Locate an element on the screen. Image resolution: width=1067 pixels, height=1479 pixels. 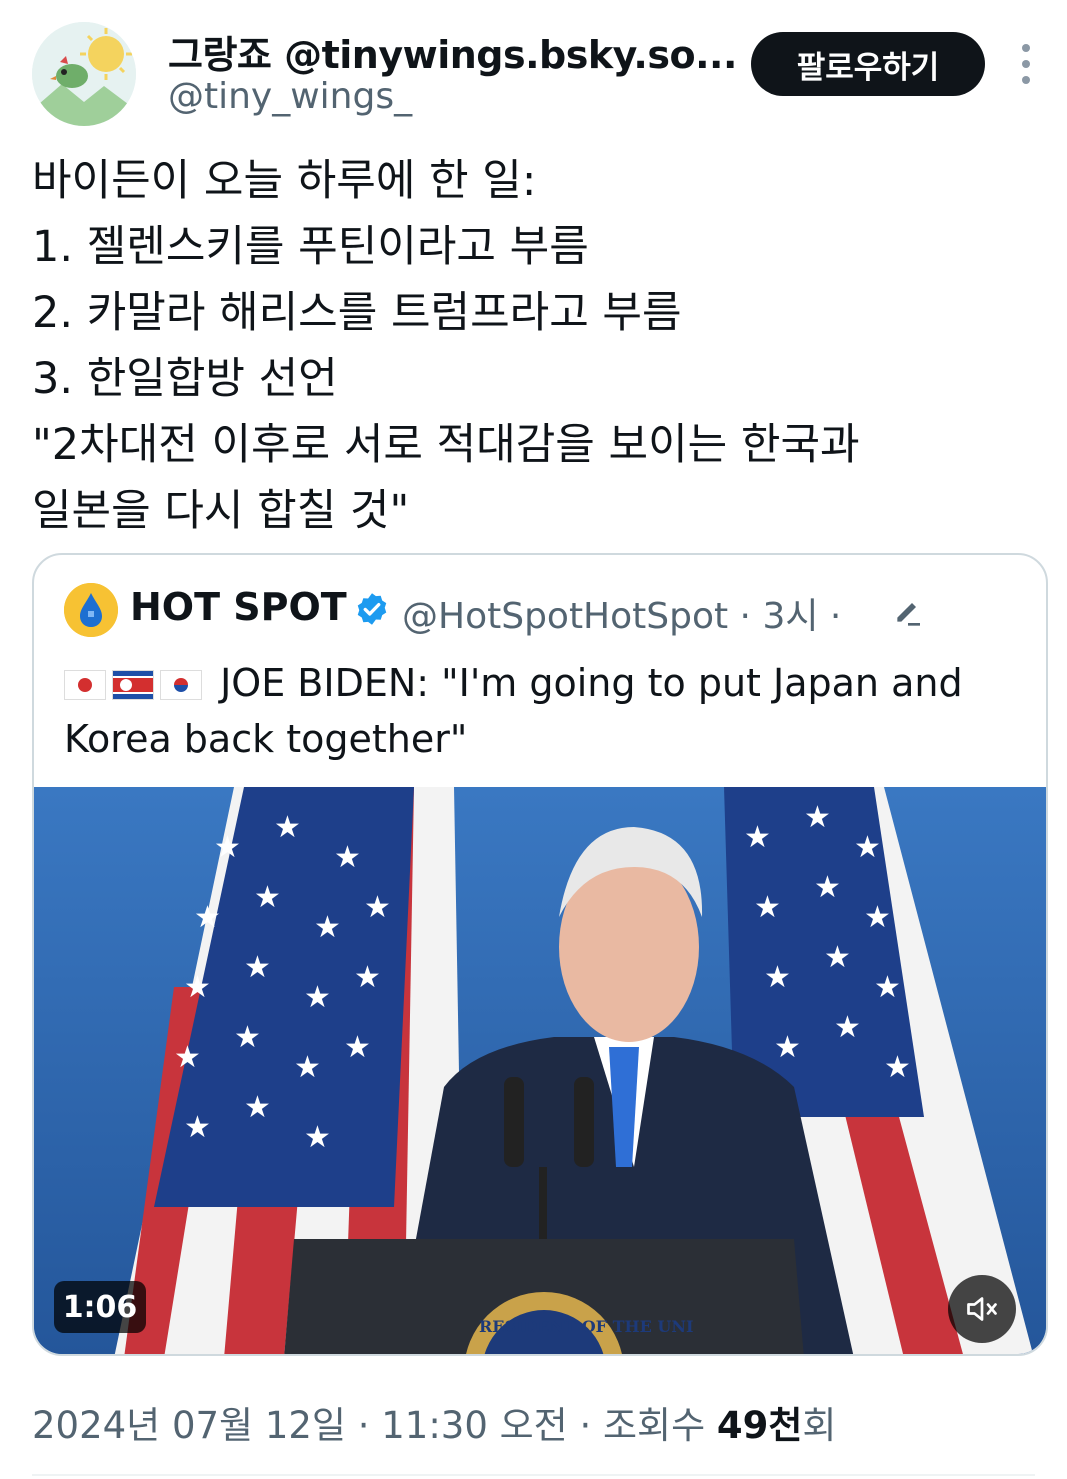
quoted-handle-time: @HotSpotHotSpot · 3시 · is located at coordinates (621, 613).